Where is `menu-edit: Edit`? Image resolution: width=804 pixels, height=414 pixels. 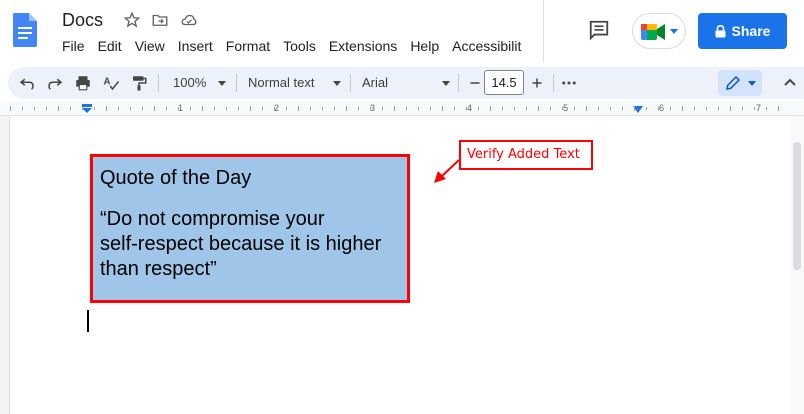 menu-edit: Edit is located at coordinates (110, 47).